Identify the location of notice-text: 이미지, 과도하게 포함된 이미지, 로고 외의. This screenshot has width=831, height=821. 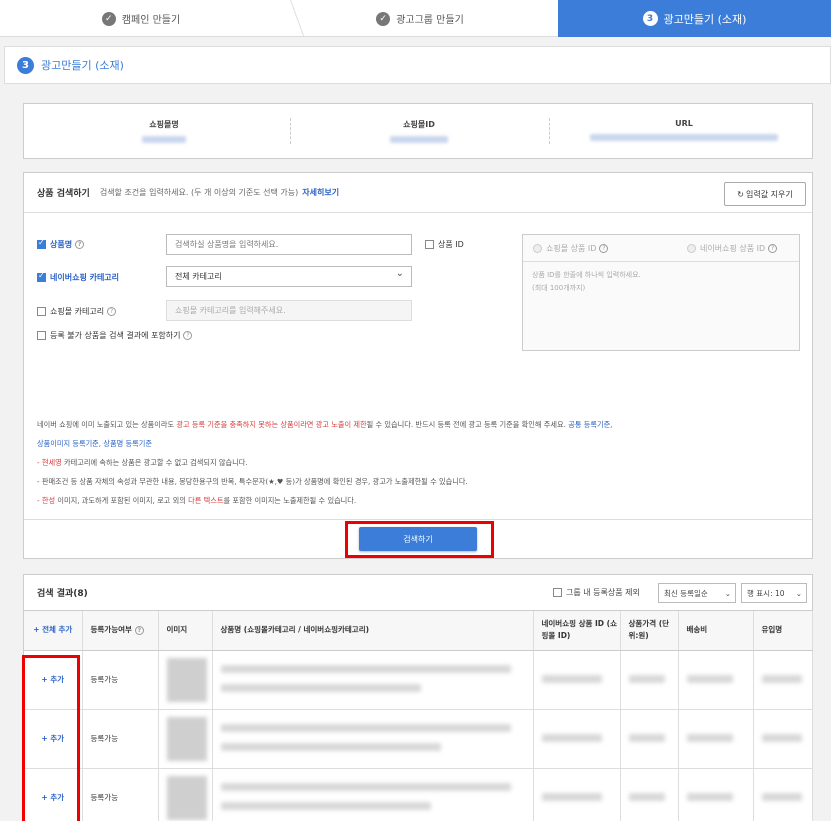
(122, 500).